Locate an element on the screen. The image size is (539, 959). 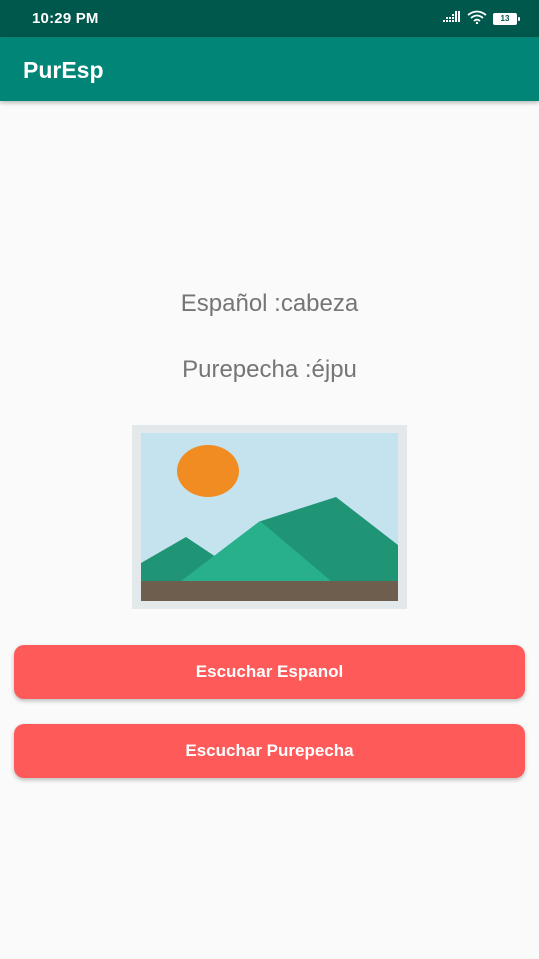
status-bar: 10:29 PM 13 is located at coordinates (269, 18).